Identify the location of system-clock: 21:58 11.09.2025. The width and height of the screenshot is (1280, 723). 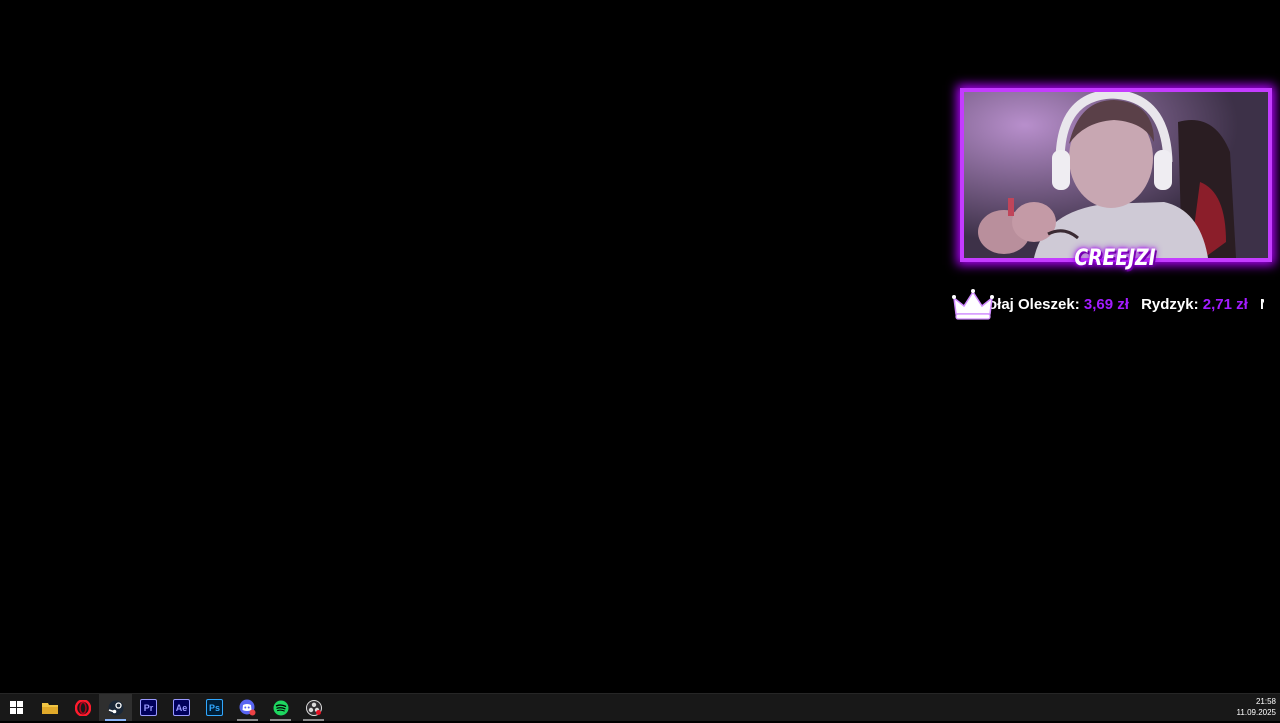
(1246, 708).